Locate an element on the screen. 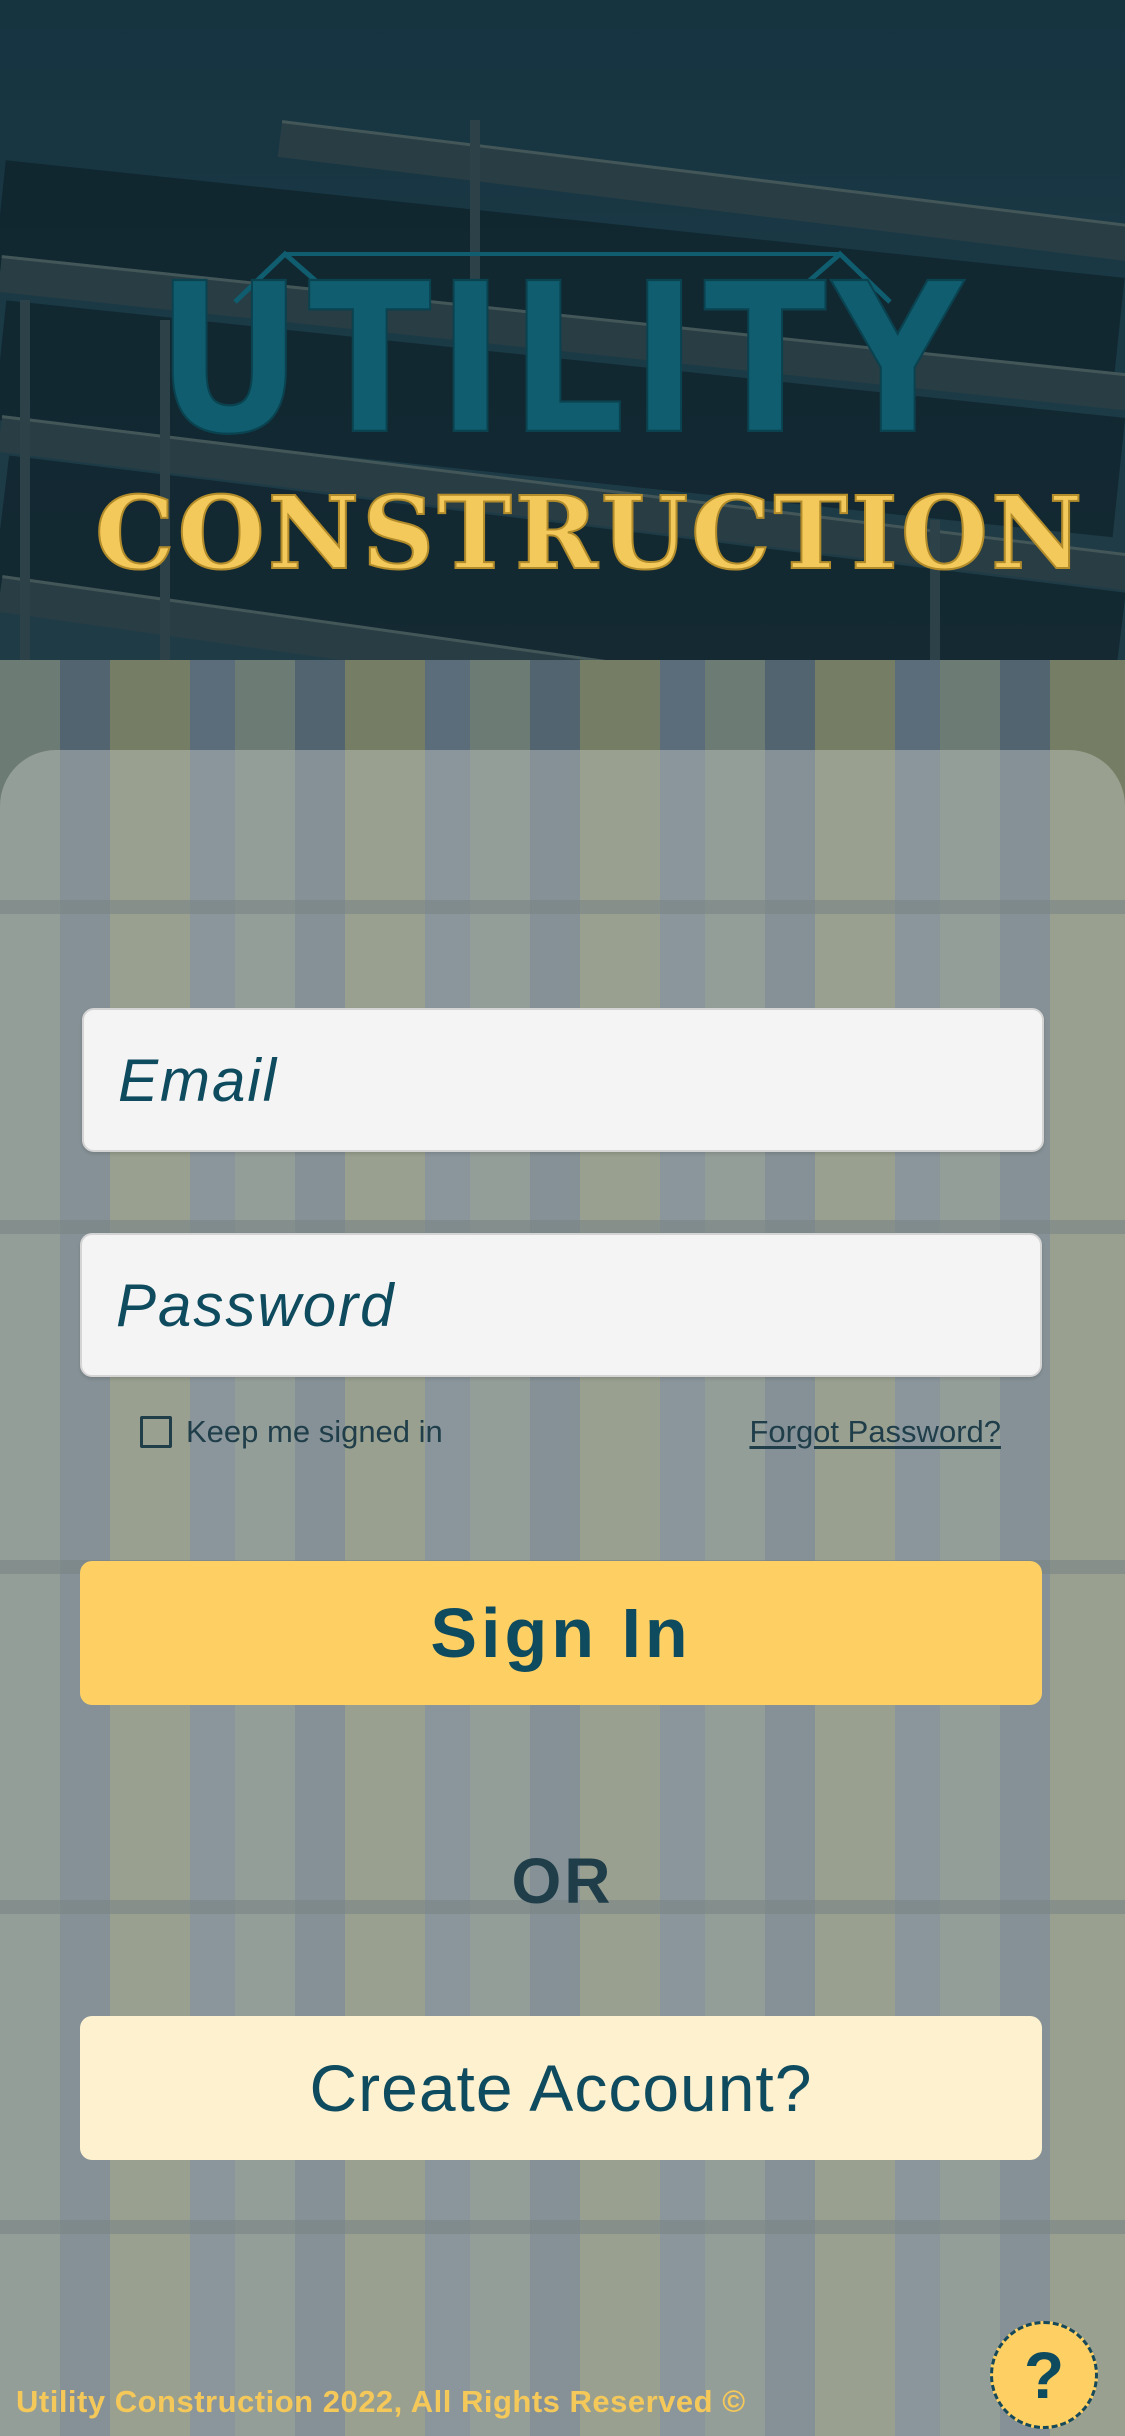  email-field-container is located at coordinates (563, 1080).